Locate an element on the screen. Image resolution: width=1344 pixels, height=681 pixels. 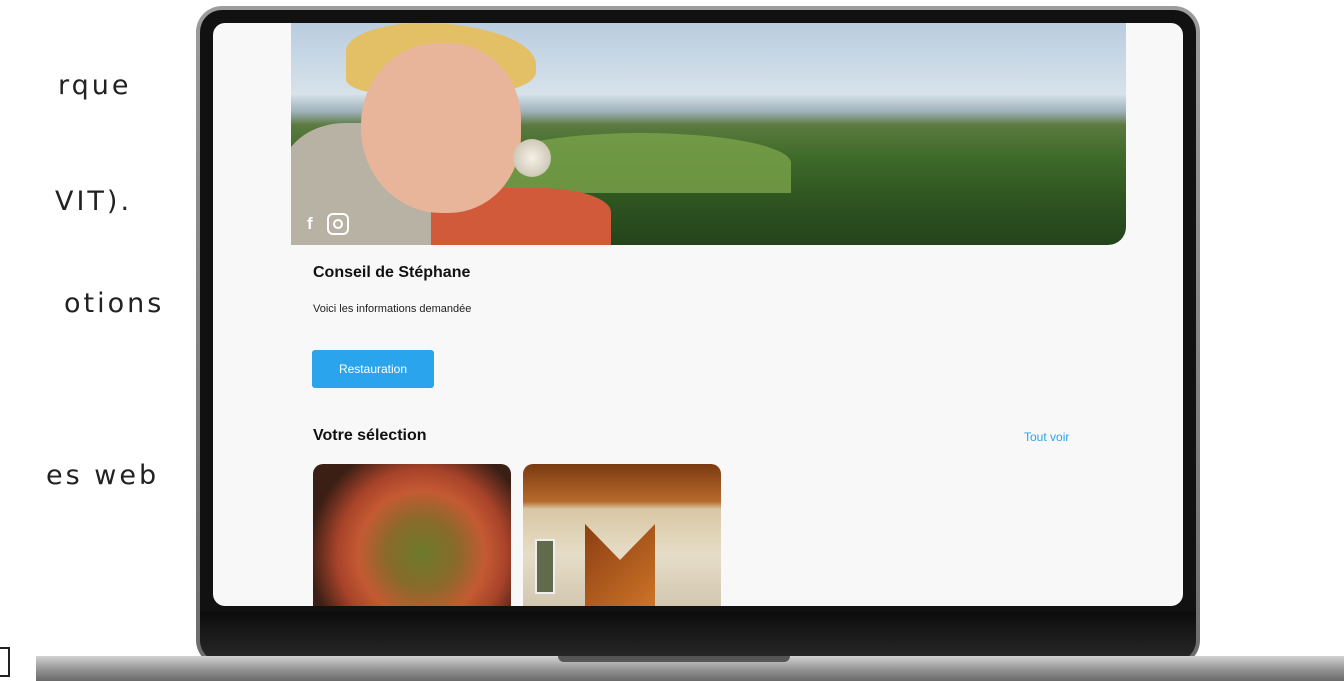
facebook-icon: f is located at coordinates (310, 224).